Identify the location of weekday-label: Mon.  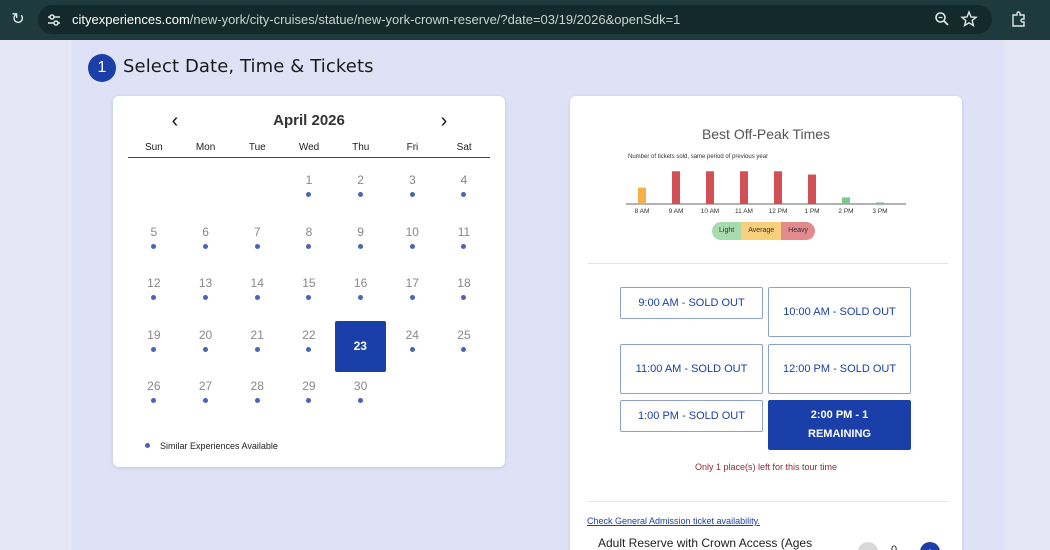
(205, 147).